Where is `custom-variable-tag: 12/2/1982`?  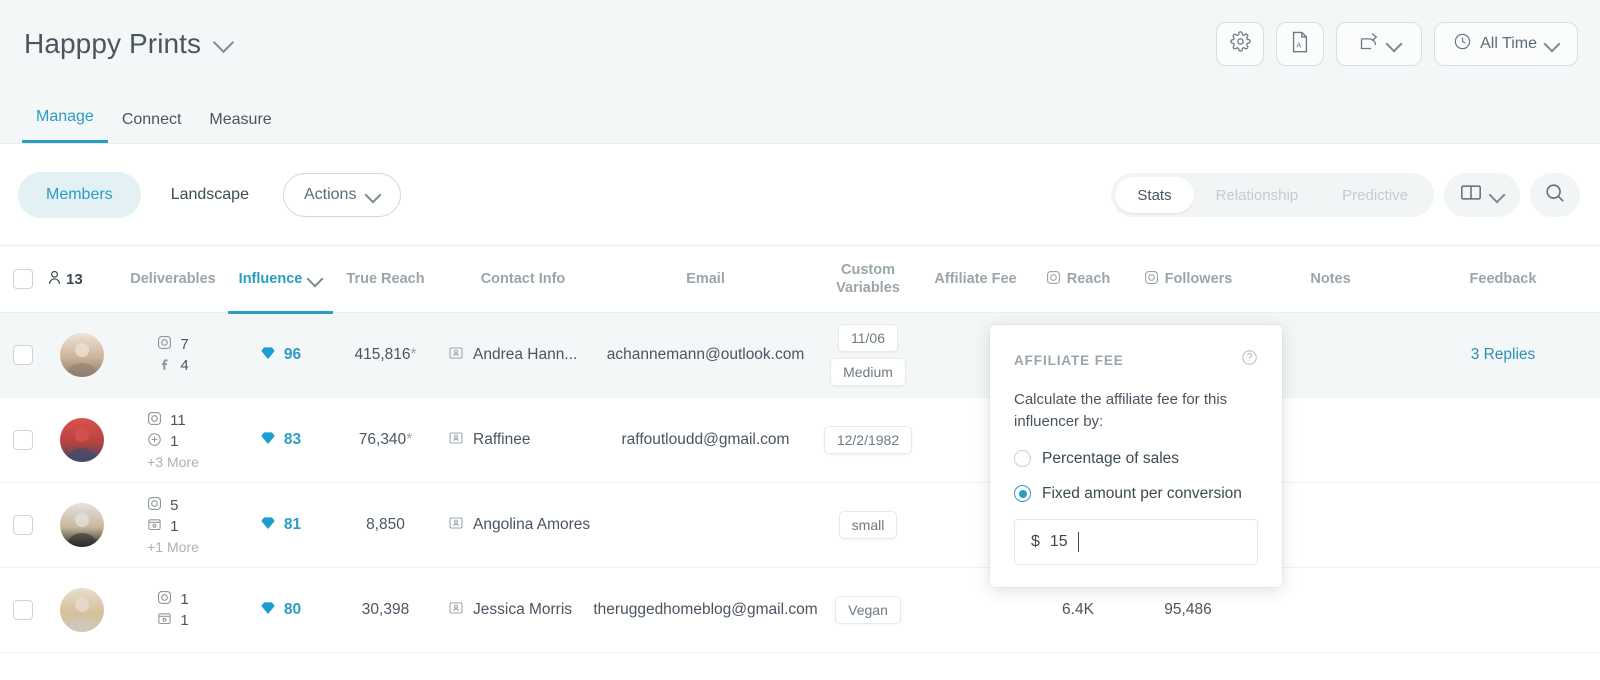 custom-variable-tag: 12/2/1982 is located at coordinates (868, 440).